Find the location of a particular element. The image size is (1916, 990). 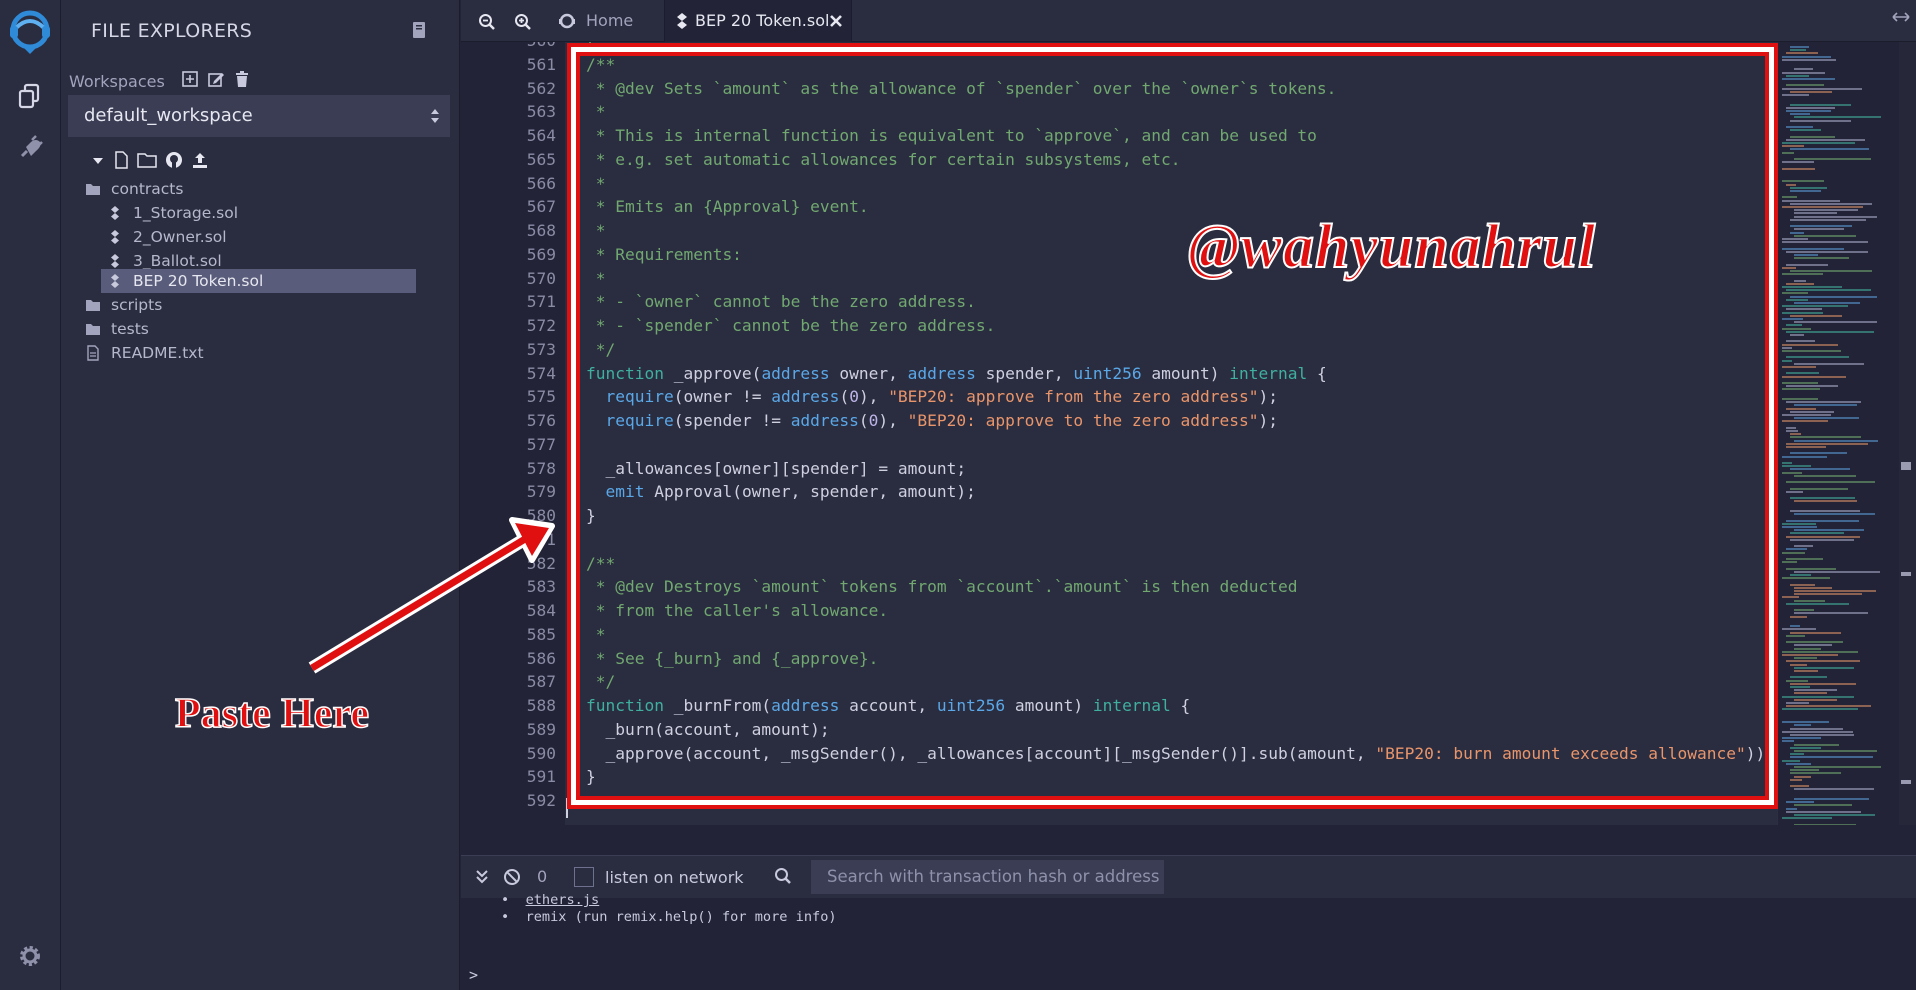

collapse-terminal-icon is located at coordinates (482, 877).